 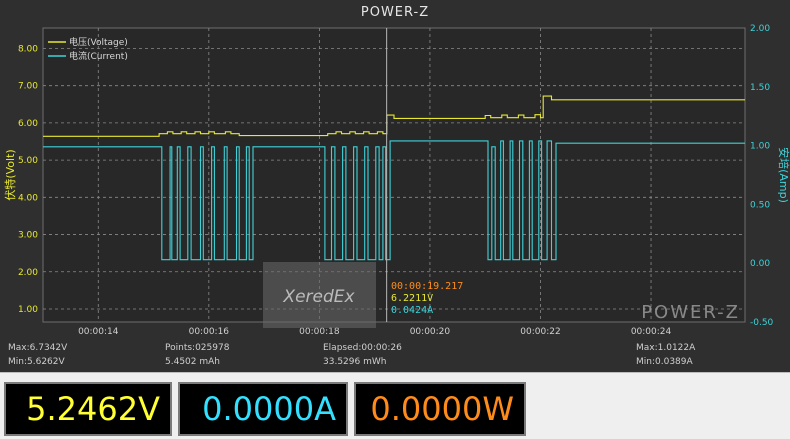 I want to click on y-axis-right-label: 安培(Amp), so click(x=783, y=175).